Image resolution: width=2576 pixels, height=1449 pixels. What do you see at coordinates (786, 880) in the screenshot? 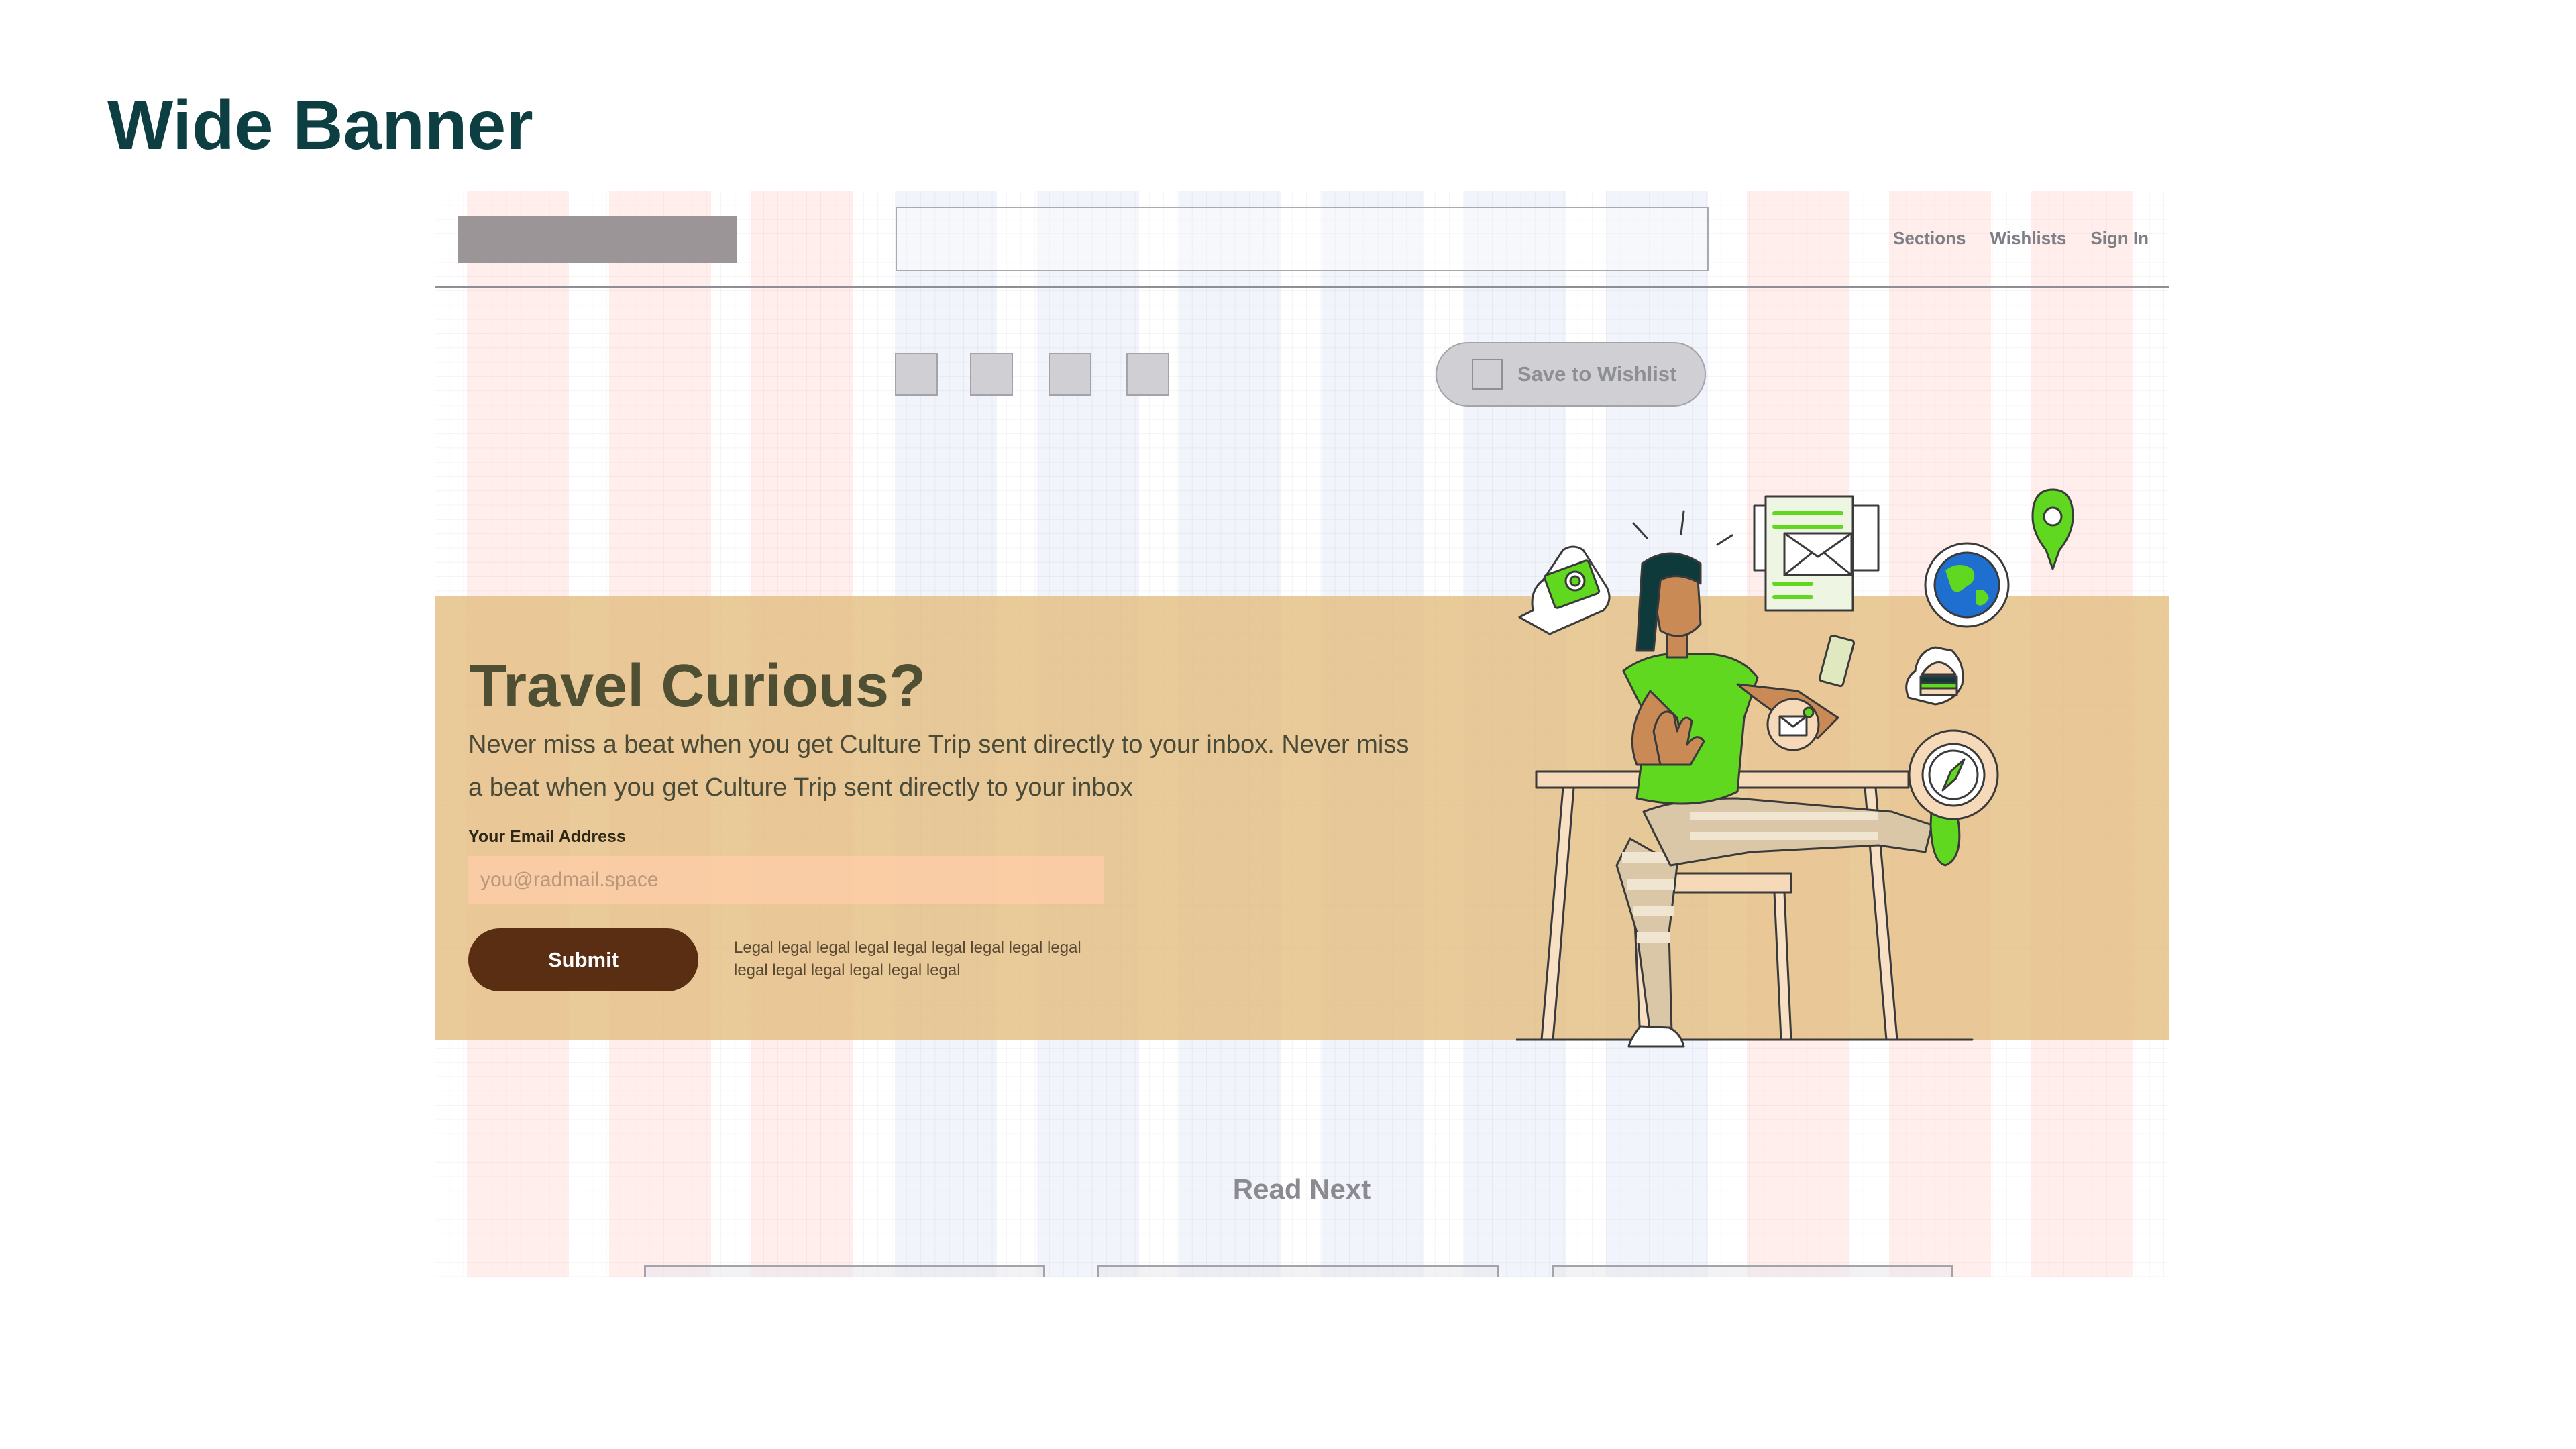
I see `email-field` at bounding box center [786, 880].